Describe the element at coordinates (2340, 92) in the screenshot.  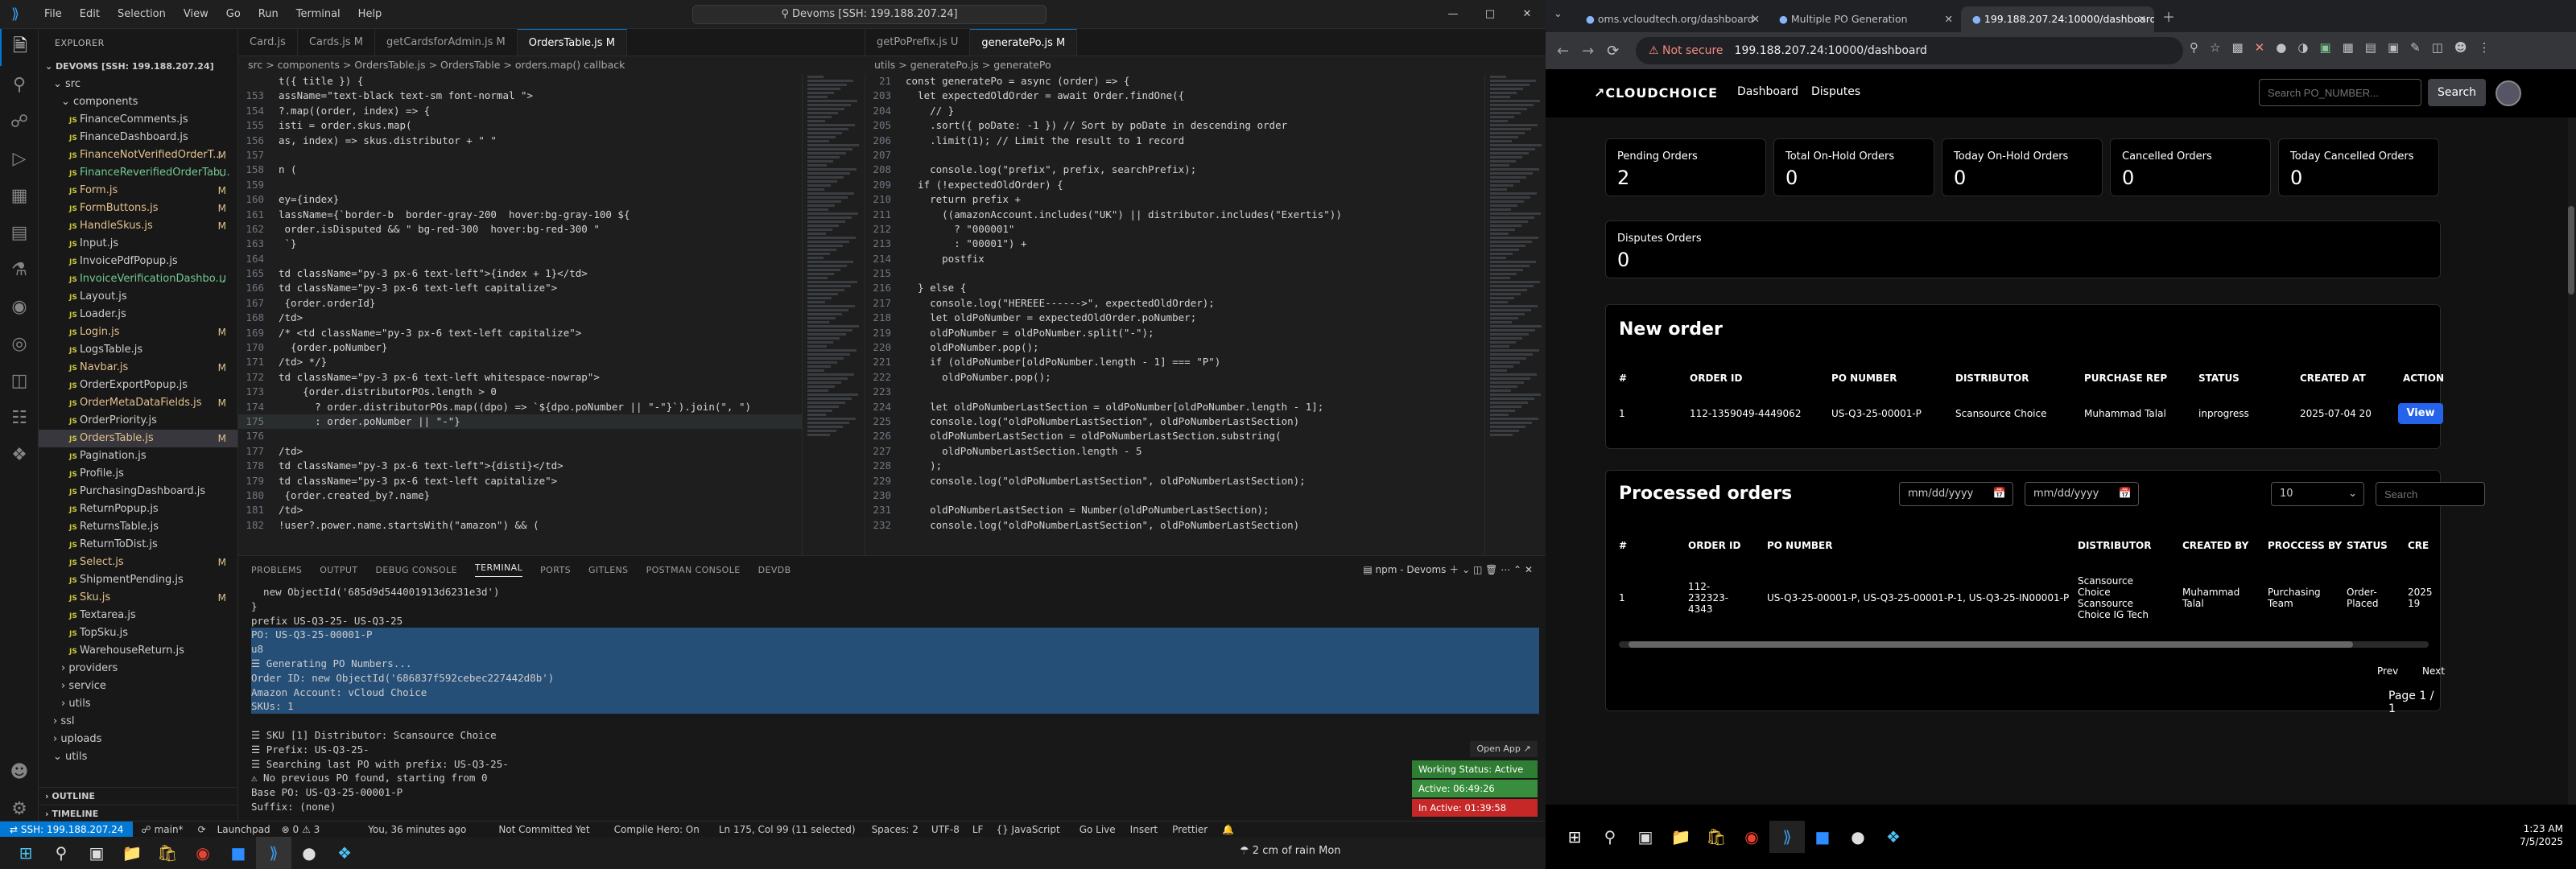
I see `po-search-input` at that location.